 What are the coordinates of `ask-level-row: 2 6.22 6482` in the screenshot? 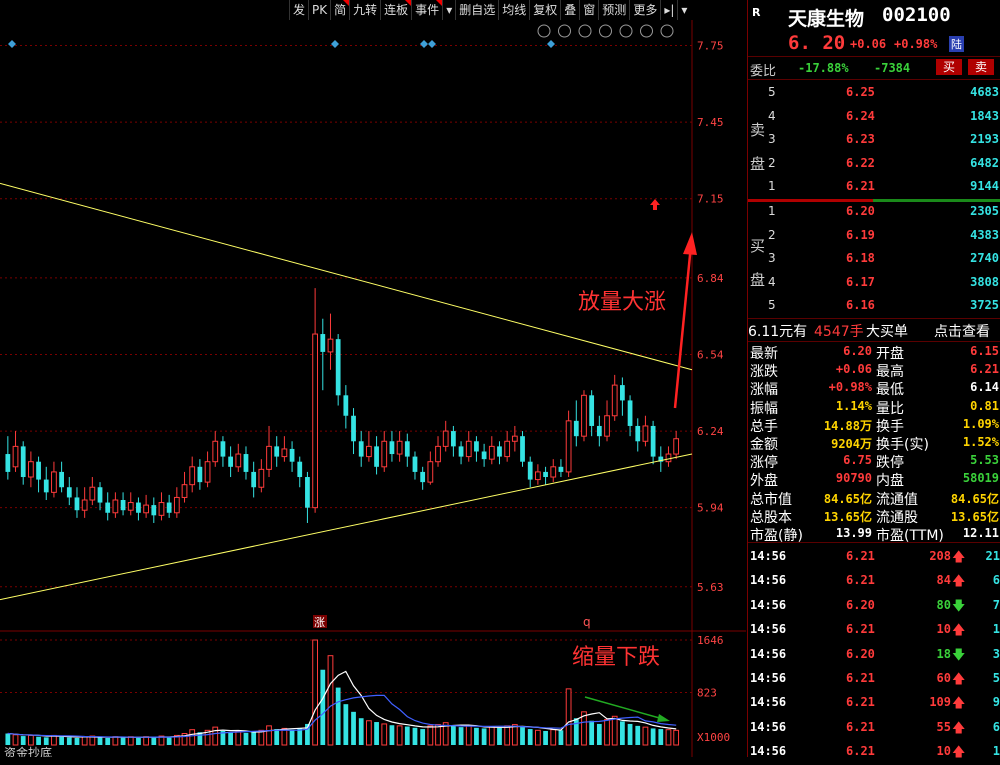 It's located at (874, 163).